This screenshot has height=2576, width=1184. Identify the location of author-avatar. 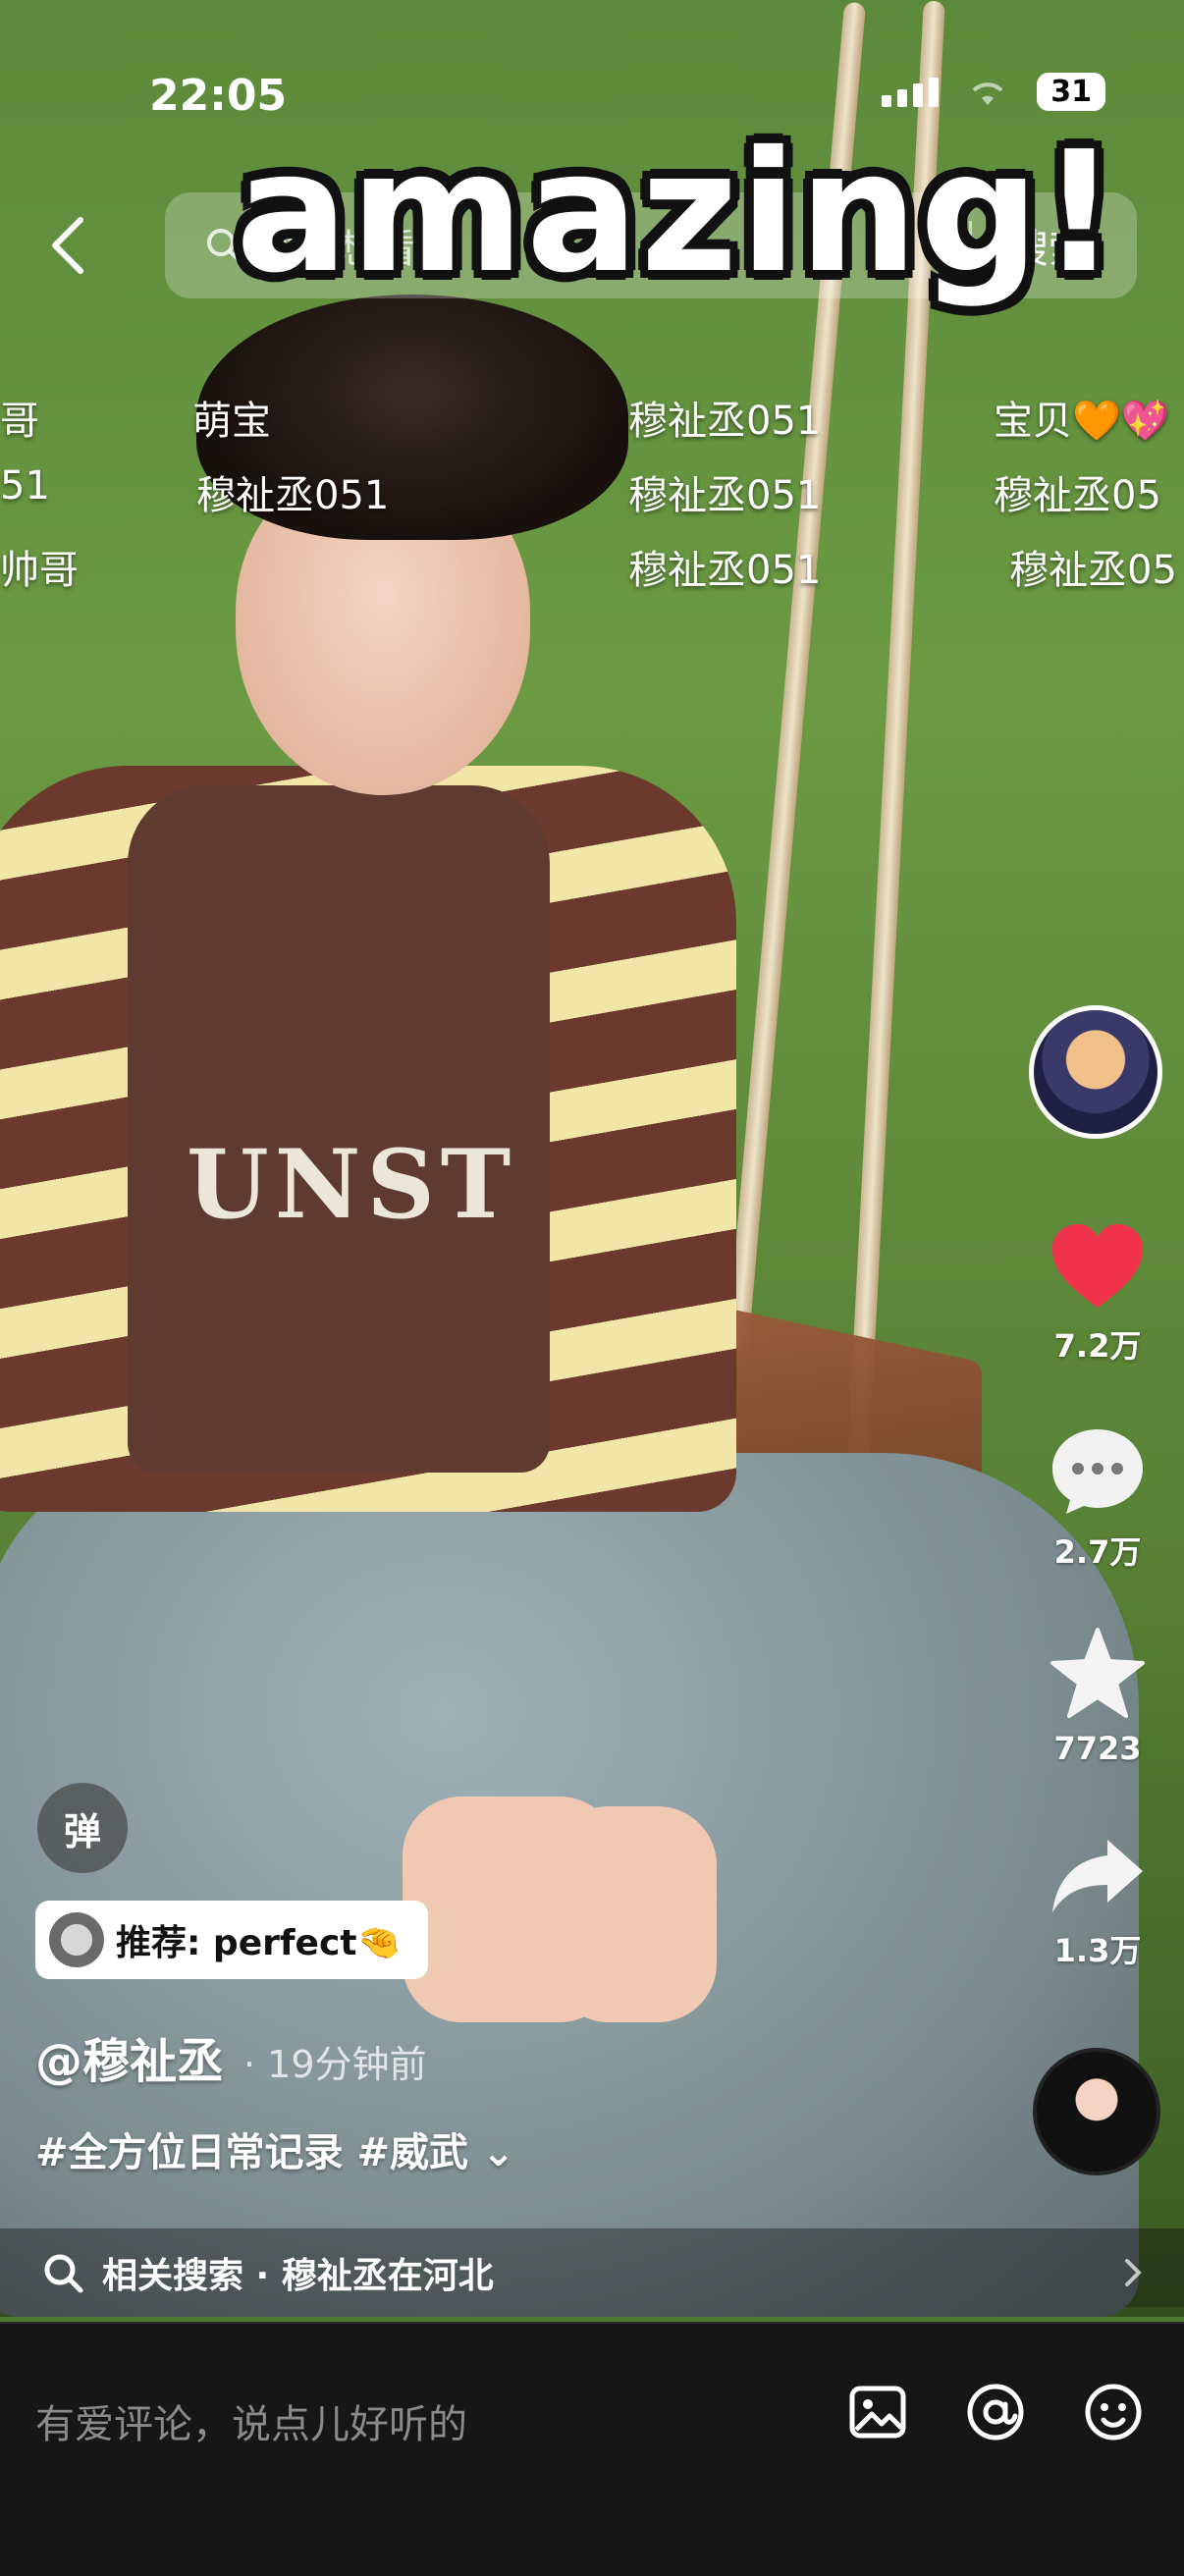
(1095, 1072).